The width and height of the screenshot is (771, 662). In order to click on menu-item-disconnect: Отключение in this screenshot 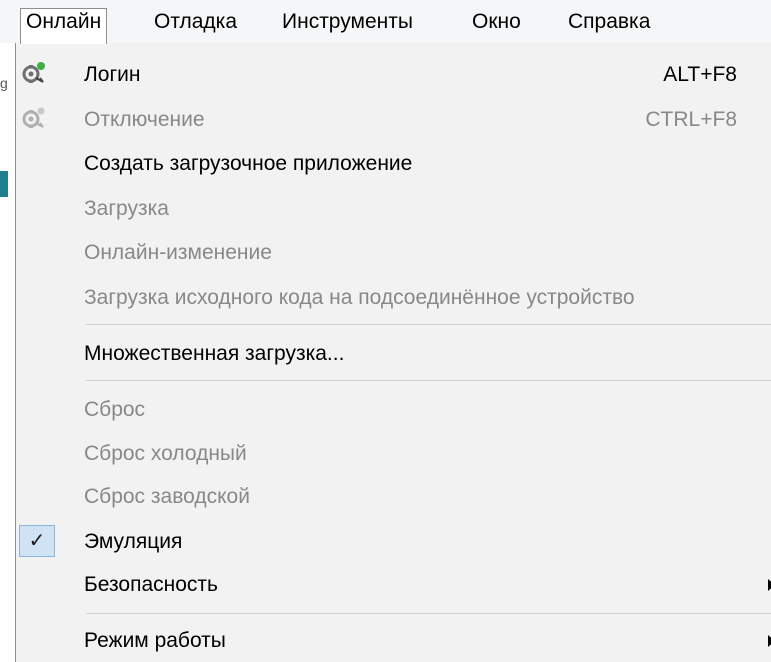, I will do `click(144, 120)`.